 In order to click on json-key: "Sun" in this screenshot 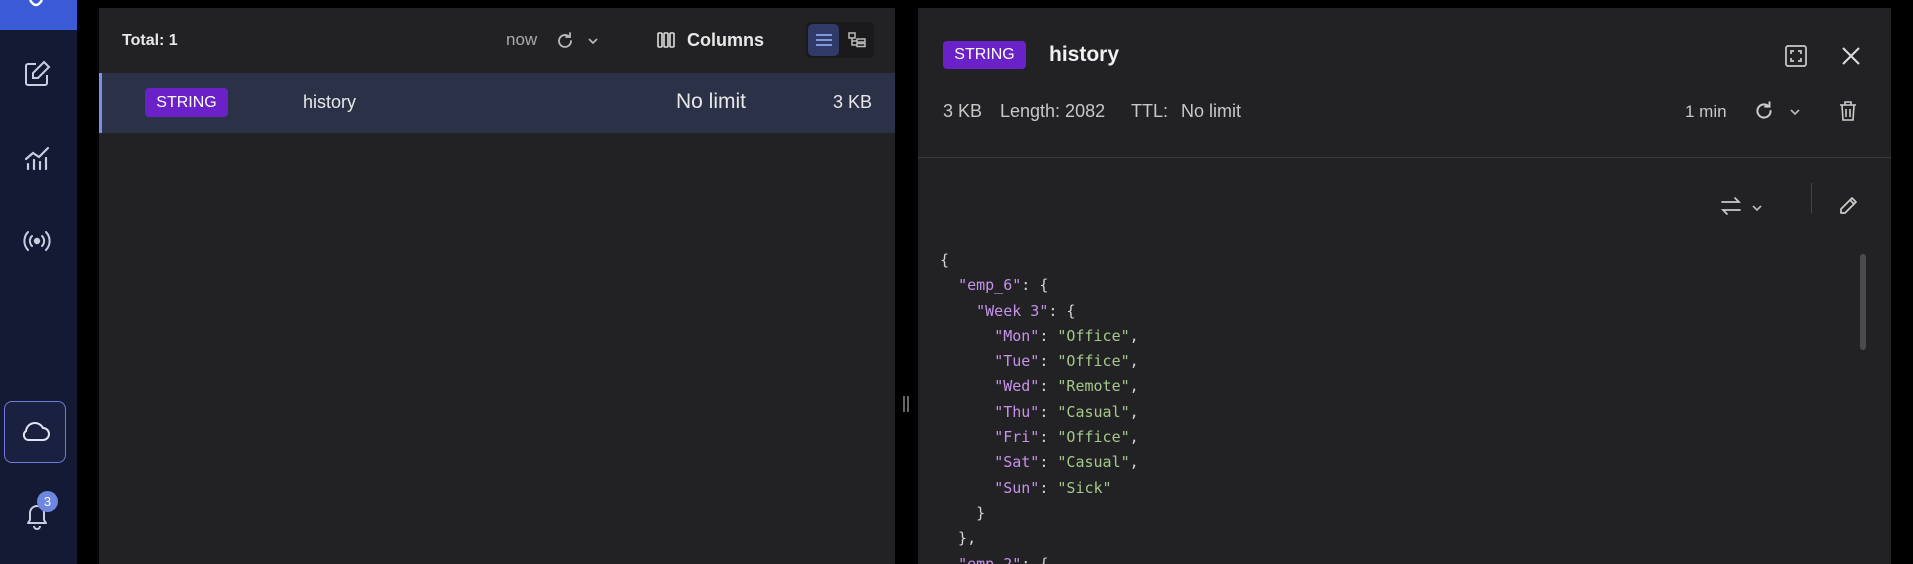, I will do `click(1017, 487)`.